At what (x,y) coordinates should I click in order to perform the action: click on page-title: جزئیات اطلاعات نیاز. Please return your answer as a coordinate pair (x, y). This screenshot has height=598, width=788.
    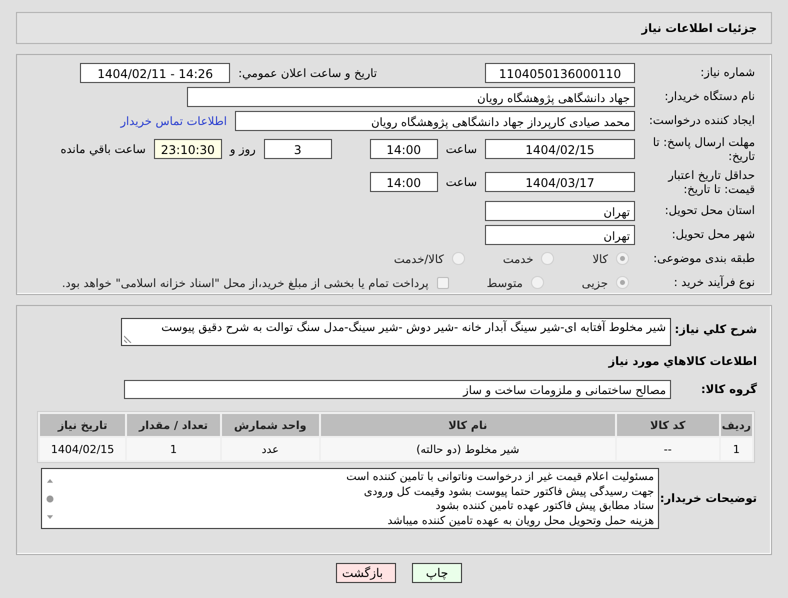
    Looking at the image, I should click on (699, 28).